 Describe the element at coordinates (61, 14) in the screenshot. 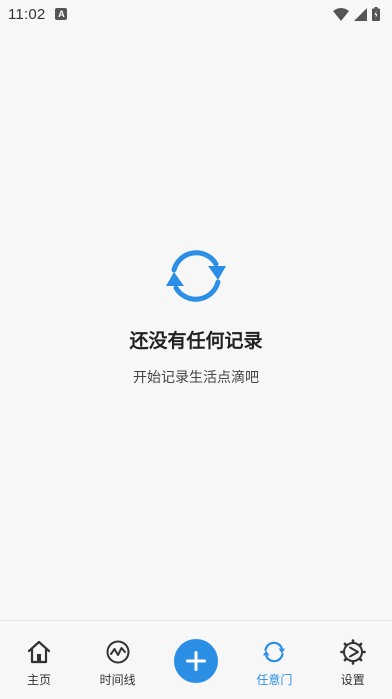

I see `notification-icon: A` at that location.